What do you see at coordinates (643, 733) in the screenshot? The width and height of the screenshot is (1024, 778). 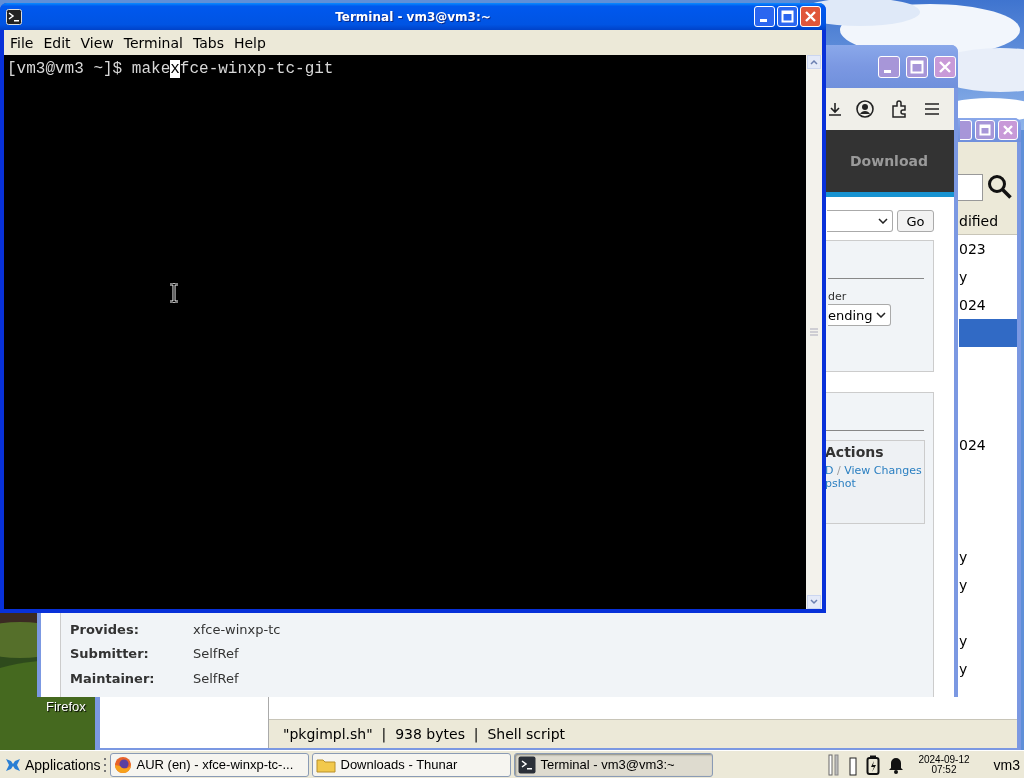 I see `status-bar: "pkgimpl.sh" | 938 bytes | Shell script` at bounding box center [643, 733].